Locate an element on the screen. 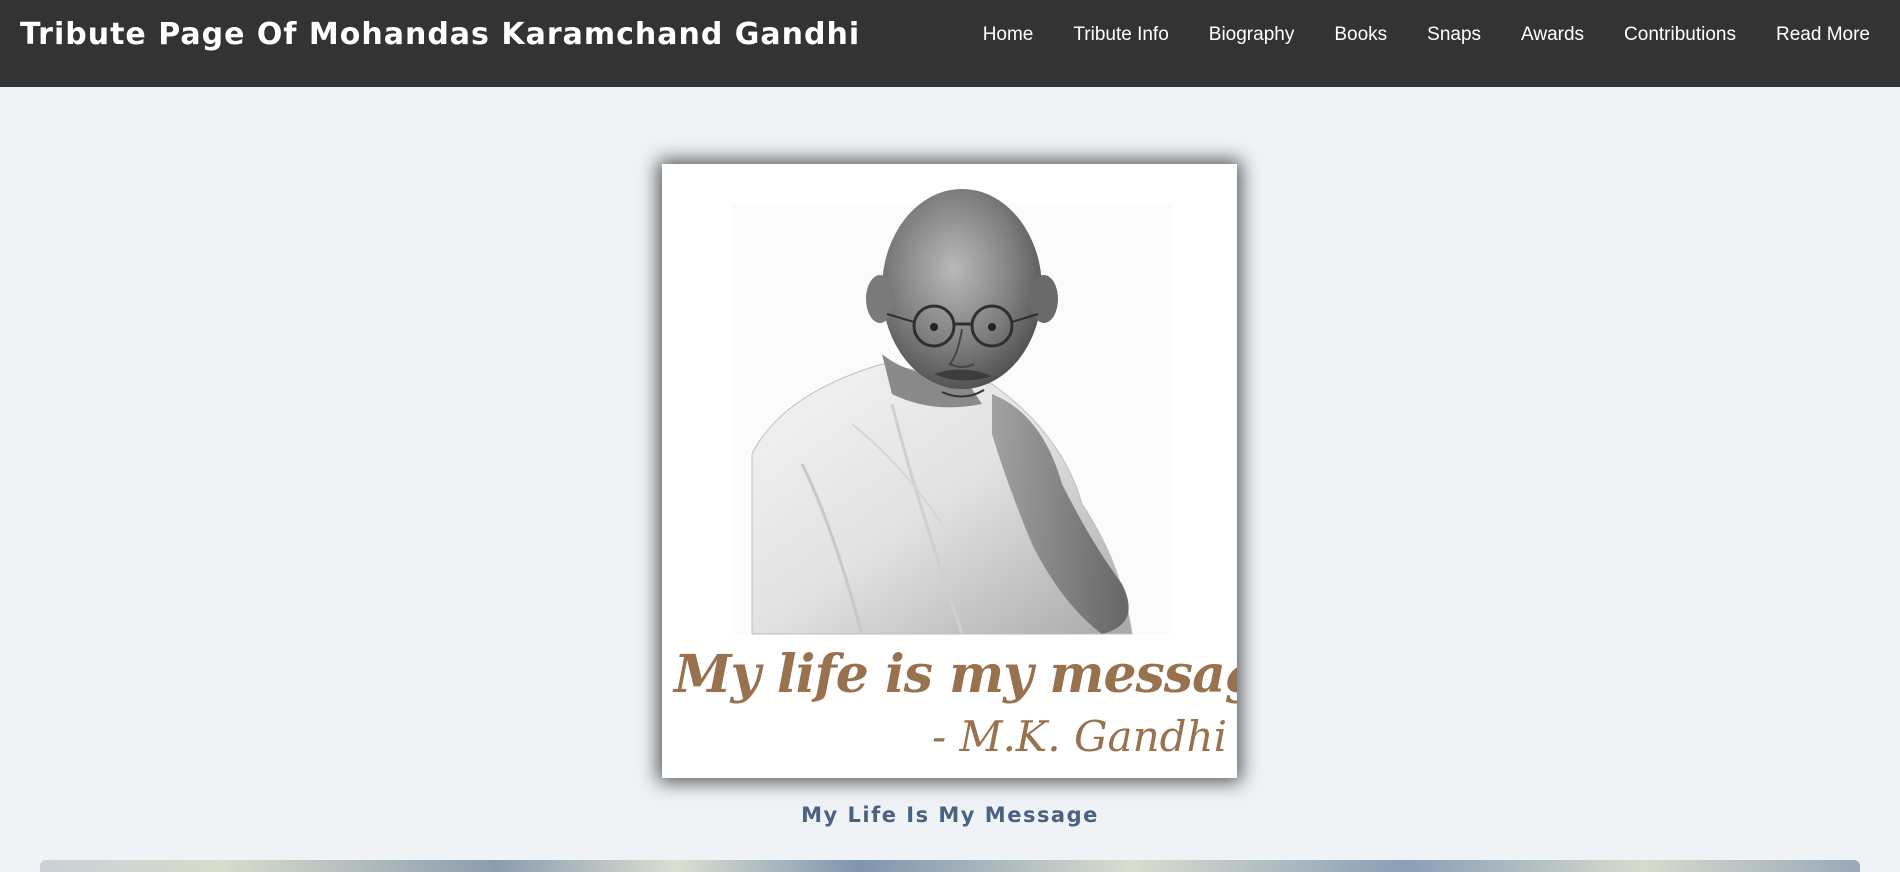 This screenshot has height=872, width=1900. nav-item-contributions: Contributions is located at coordinates (1680, 35).